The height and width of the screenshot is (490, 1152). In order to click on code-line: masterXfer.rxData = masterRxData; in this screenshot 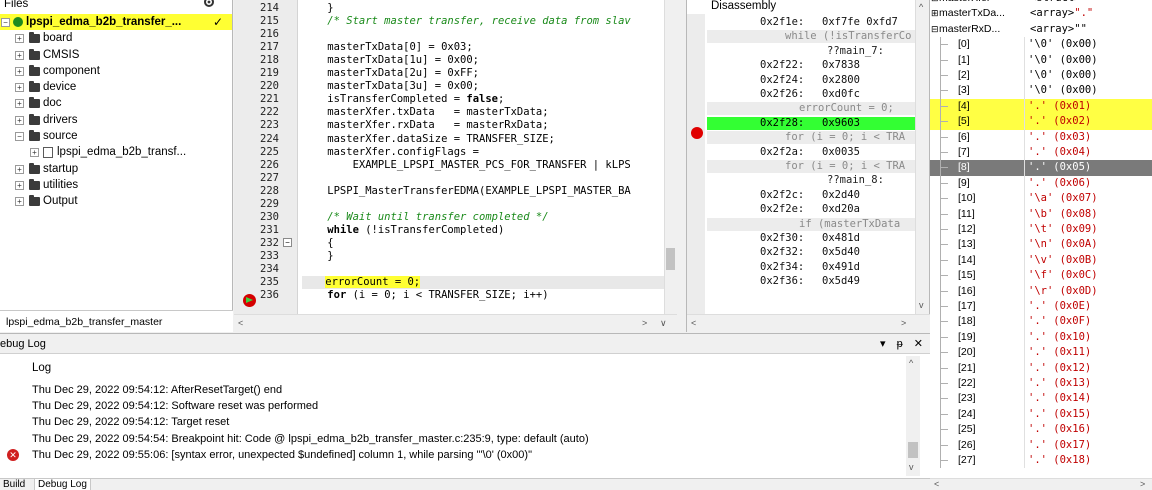, I will do `click(425, 125)`.